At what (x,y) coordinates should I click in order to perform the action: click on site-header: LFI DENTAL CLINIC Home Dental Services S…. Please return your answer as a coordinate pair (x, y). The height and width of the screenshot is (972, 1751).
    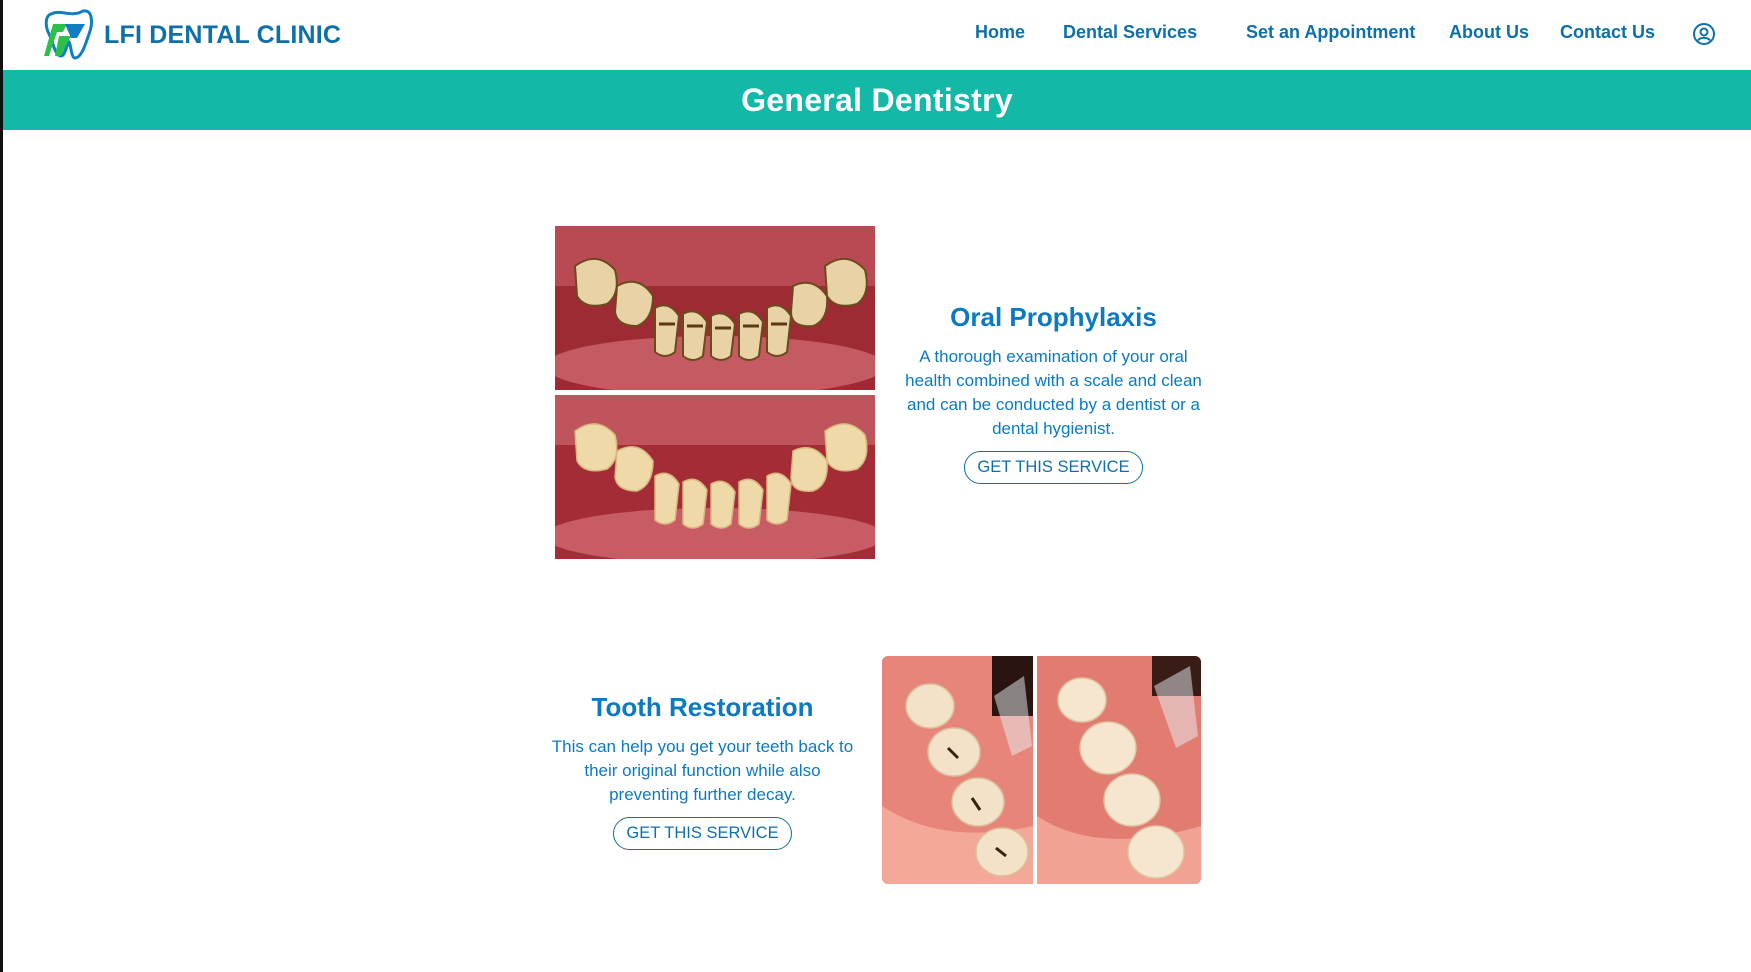
    Looking at the image, I should click on (877, 35).